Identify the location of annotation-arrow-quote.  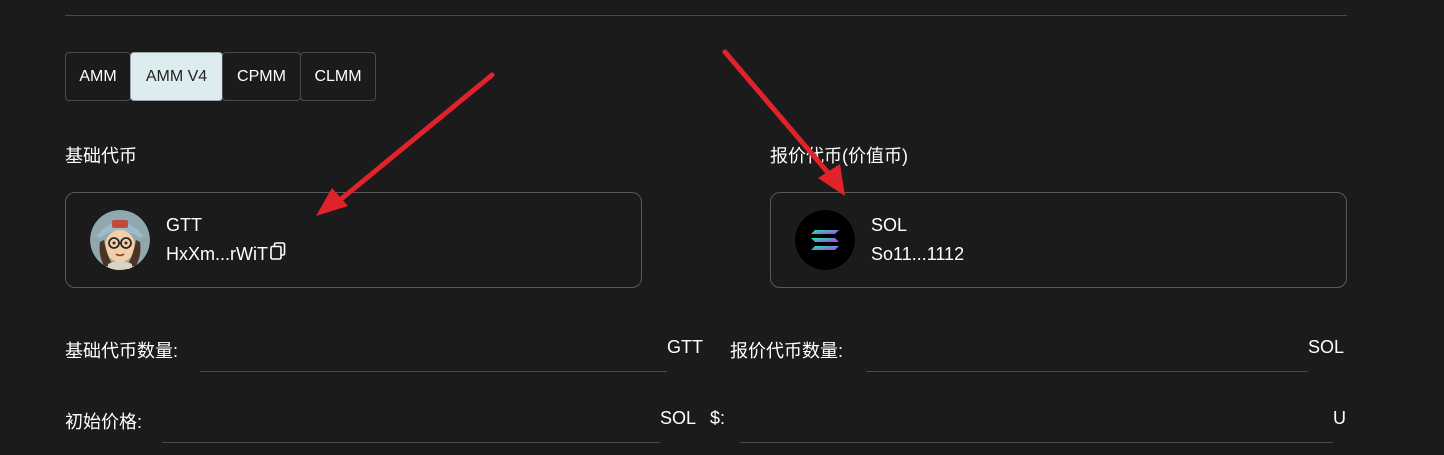
(783, 122).